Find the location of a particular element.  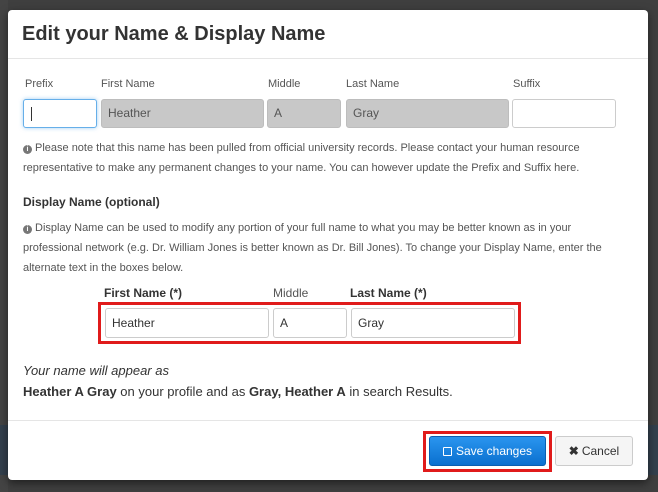

last-name-field: Gray is located at coordinates (427, 113).